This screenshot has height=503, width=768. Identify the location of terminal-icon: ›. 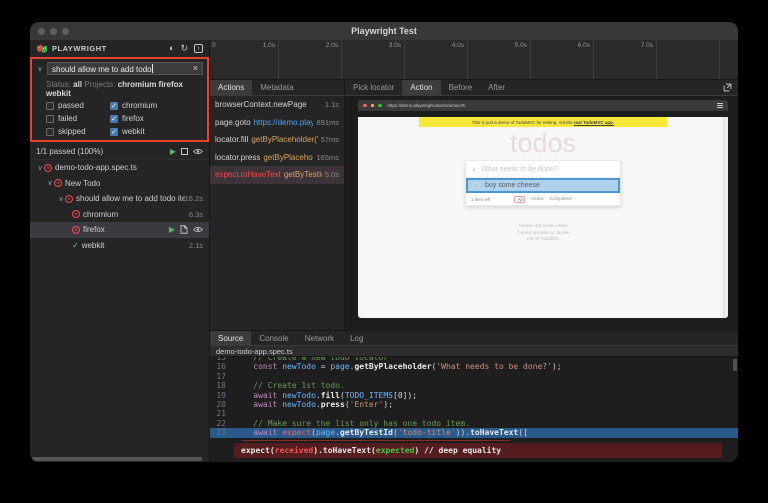
(198, 48).